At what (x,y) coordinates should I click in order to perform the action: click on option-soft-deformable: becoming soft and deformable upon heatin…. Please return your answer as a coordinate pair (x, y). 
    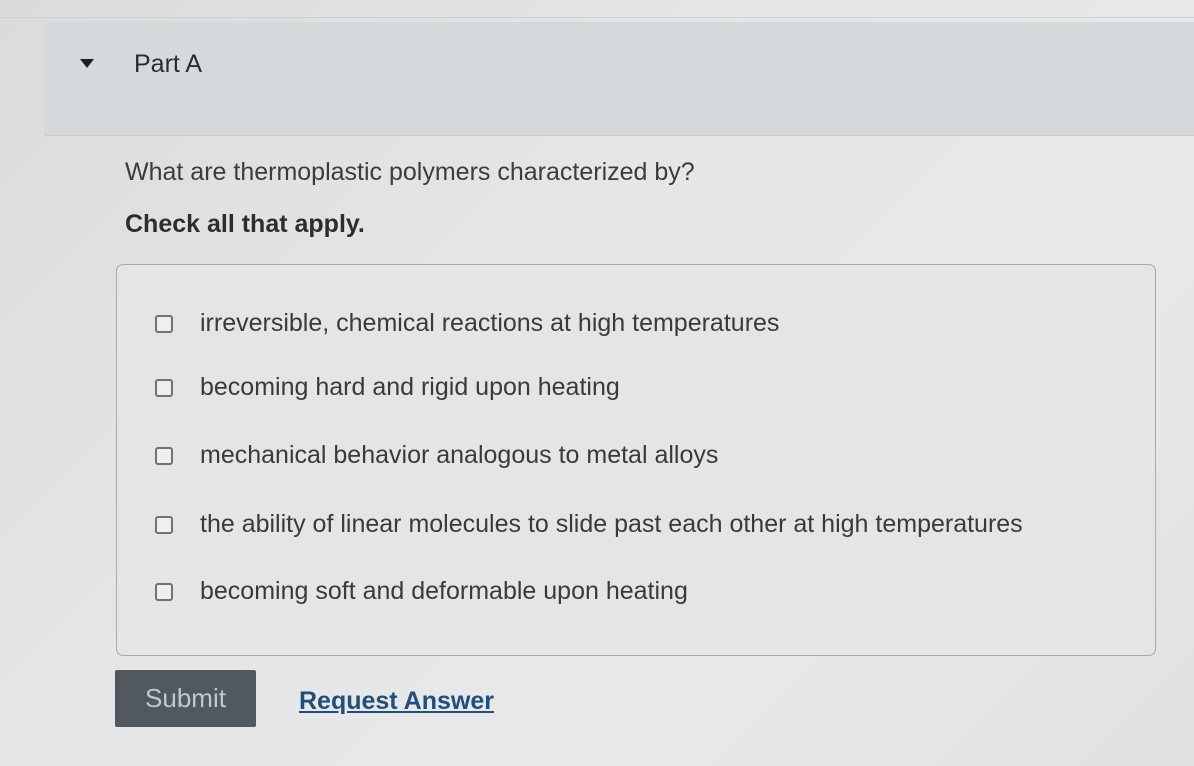
    Looking at the image, I should click on (421, 591).